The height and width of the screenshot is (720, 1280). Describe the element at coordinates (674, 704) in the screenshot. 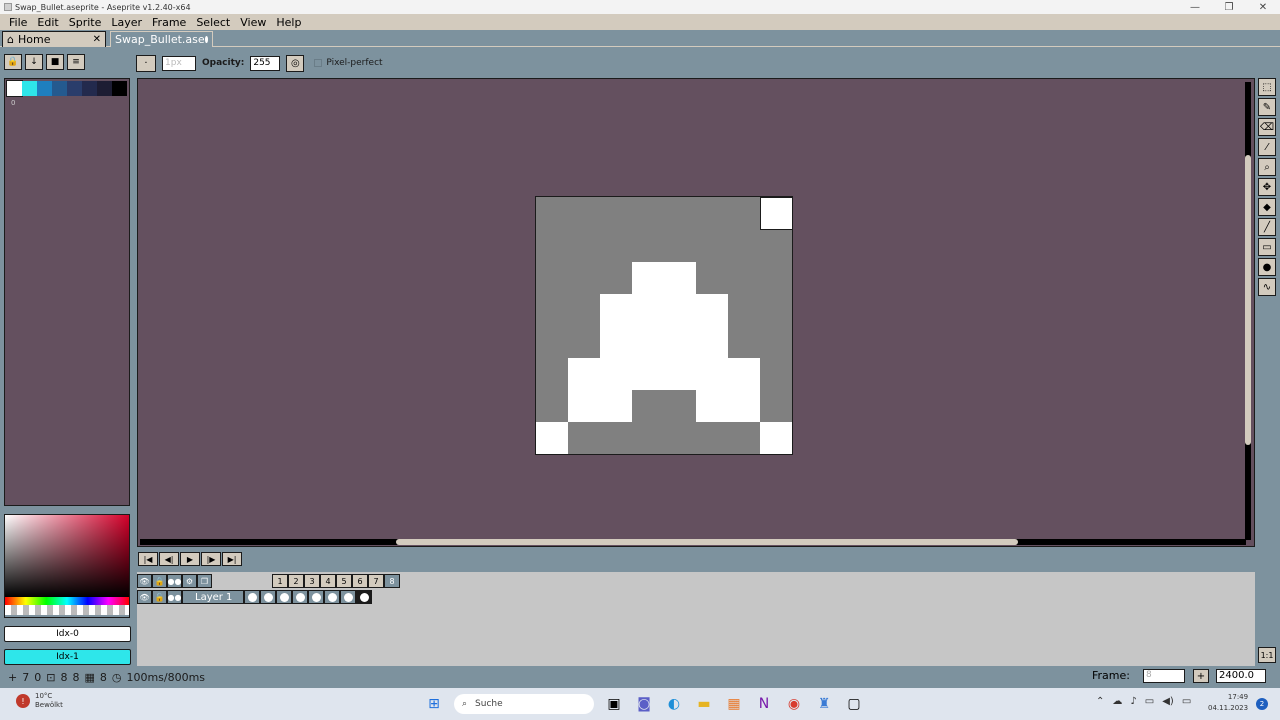

I see `edge-icon: ◐` at that location.